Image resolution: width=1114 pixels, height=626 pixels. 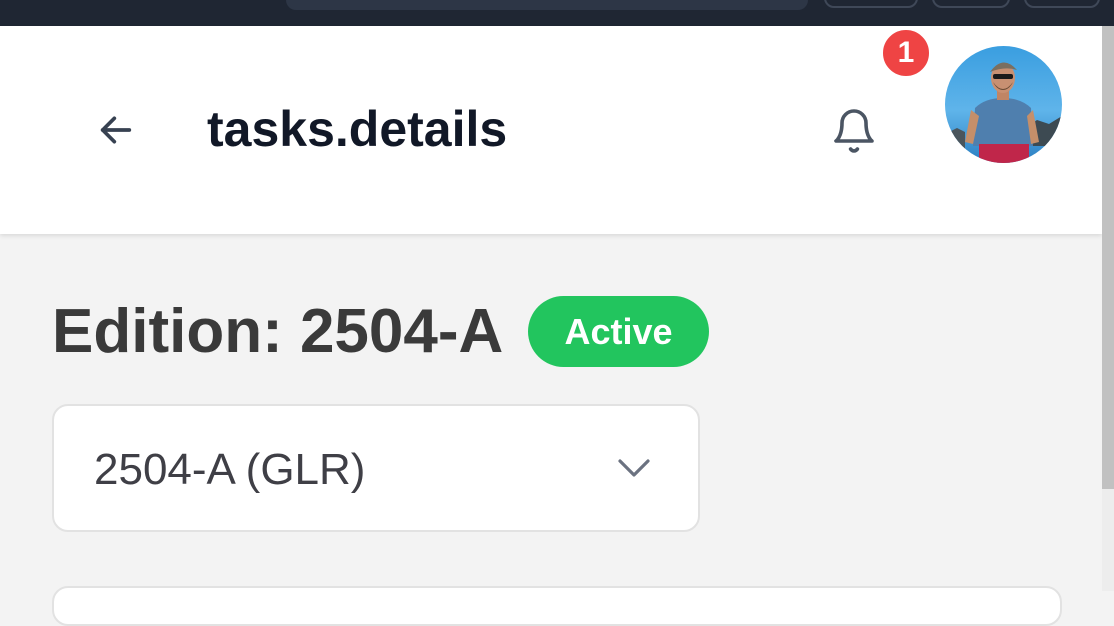 I want to click on chevron-down-icon, so click(x=634, y=468).